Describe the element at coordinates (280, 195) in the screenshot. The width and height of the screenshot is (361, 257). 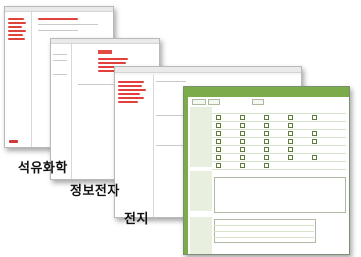
I see `text-area` at that location.